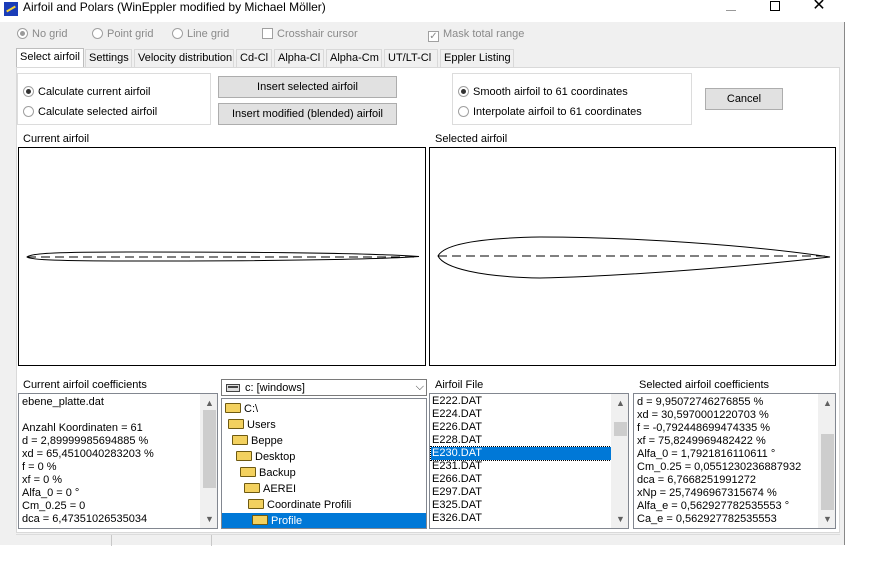 The image size is (869, 567). Describe the element at coordinates (85, 519) in the screenshot. I see `list-item: dca = 6,47351026535034` at that location.